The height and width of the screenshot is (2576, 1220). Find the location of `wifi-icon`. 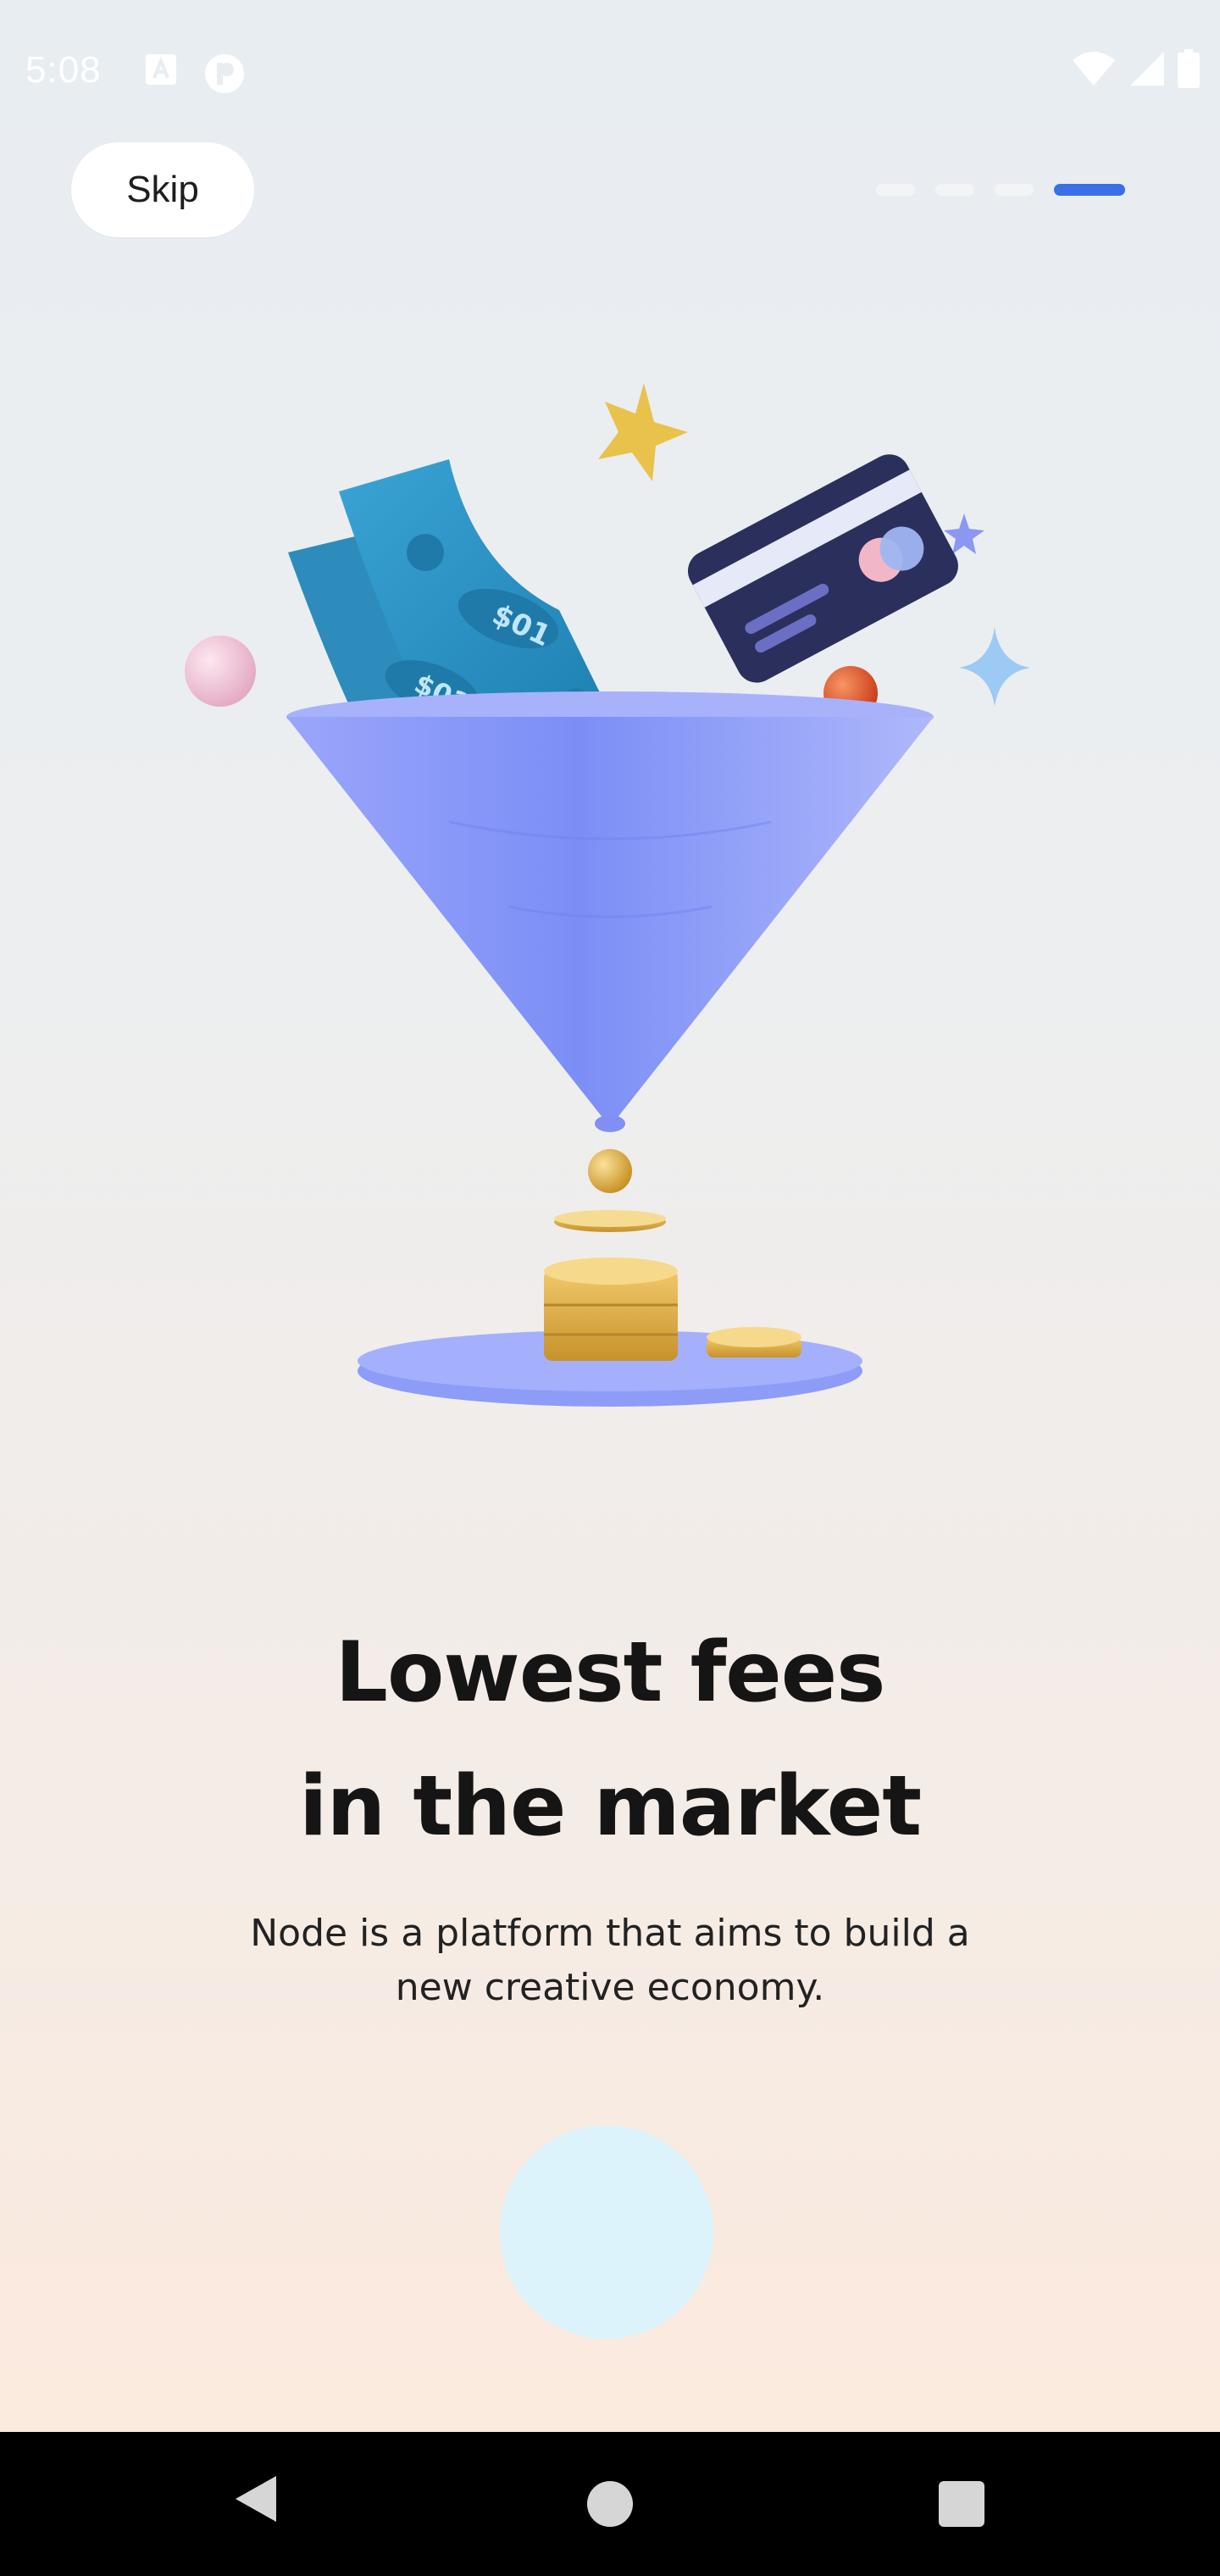

wifi-icon is located at coordinates (1094, 69).